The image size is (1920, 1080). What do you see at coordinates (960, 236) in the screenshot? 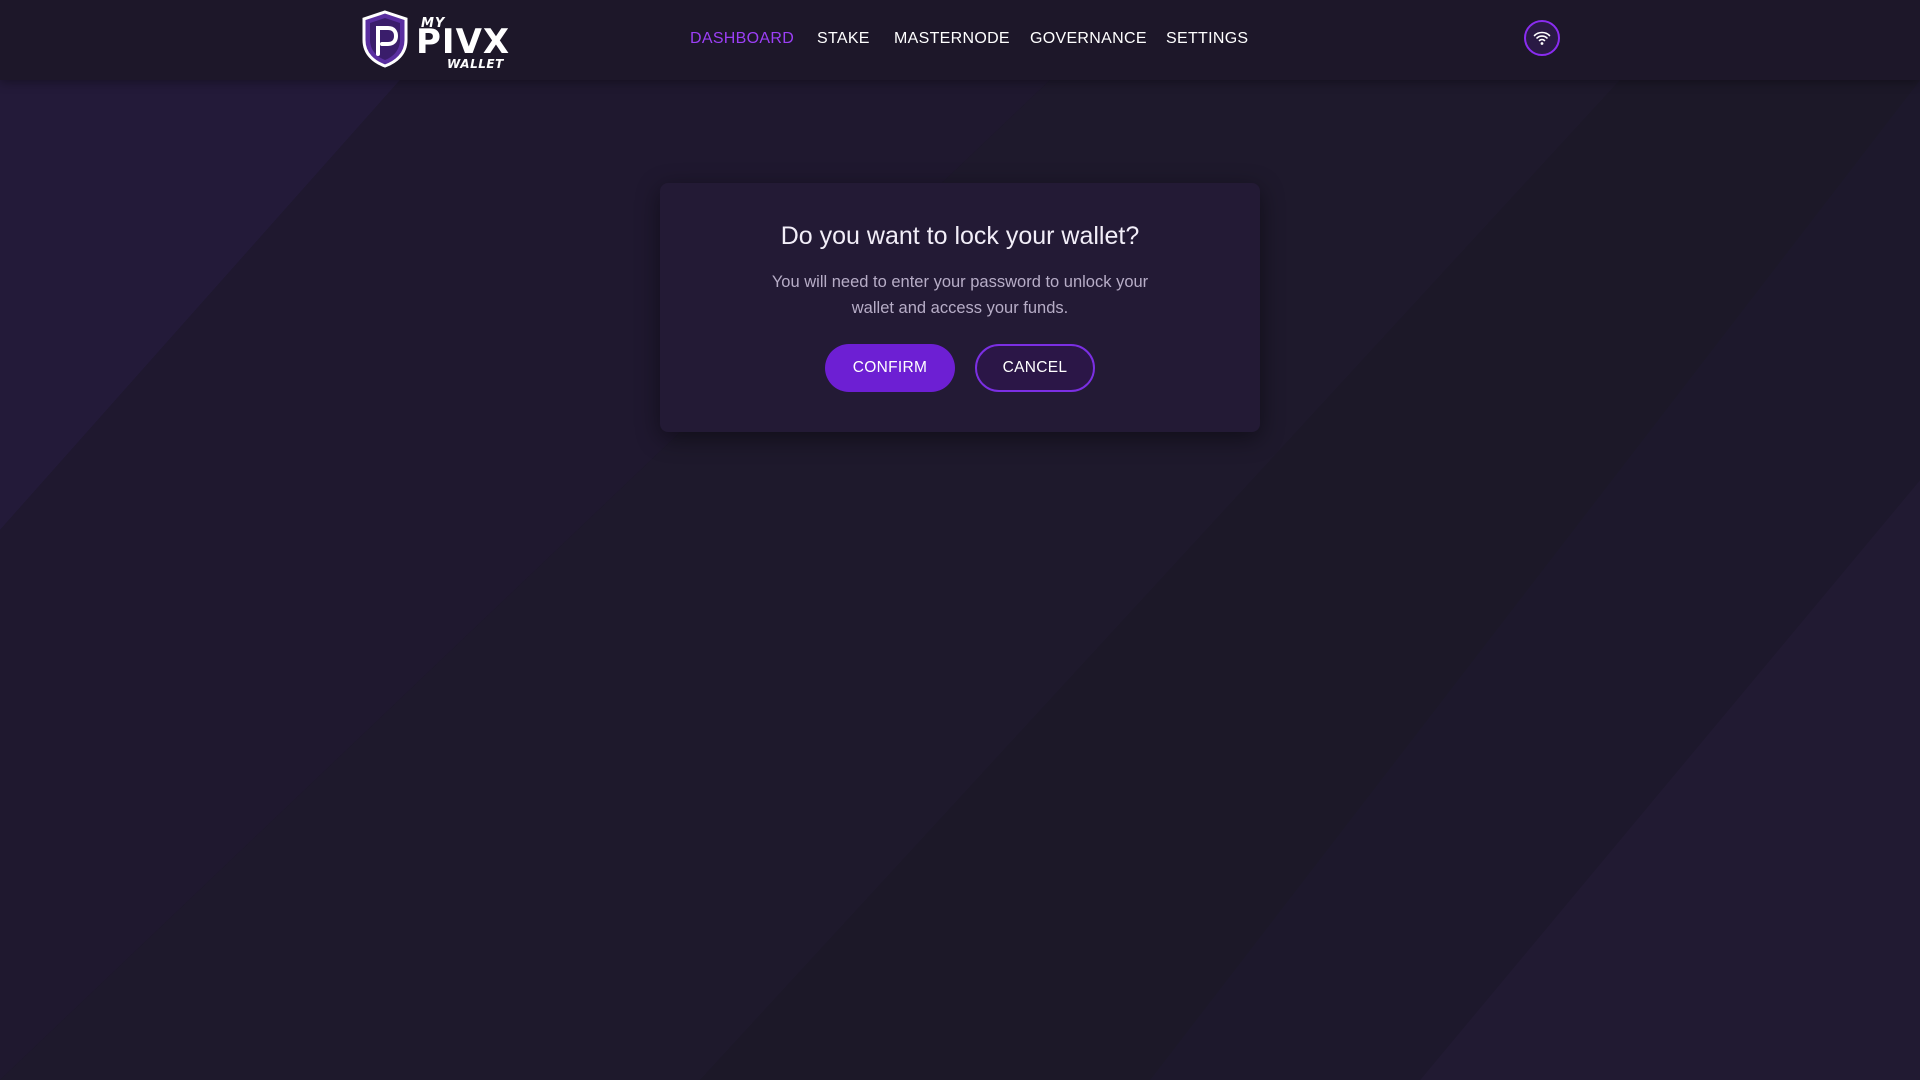
I see `dialog-title: Do you want to lock your wallet?` at bounding box center [960, 236].